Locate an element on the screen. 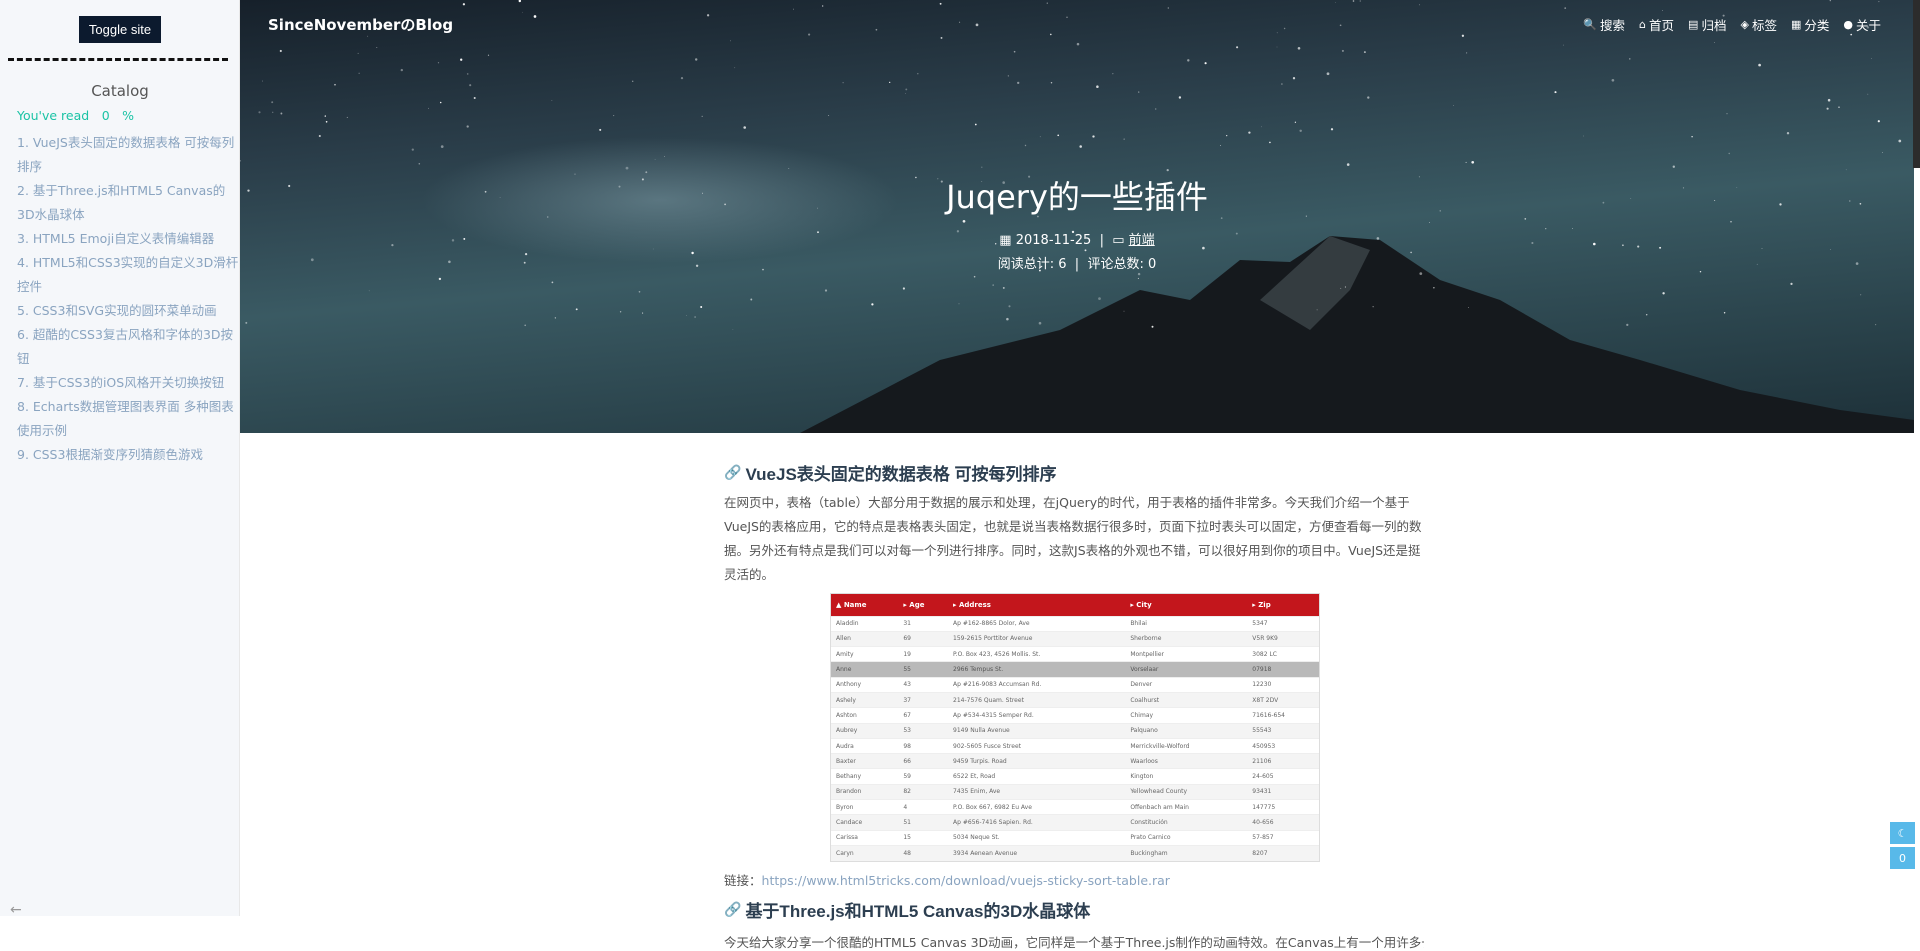 The height and width of the screenshot is (951, 1920). site-brand: SinceNovemberのBlog is located at coordinates (360, 24).